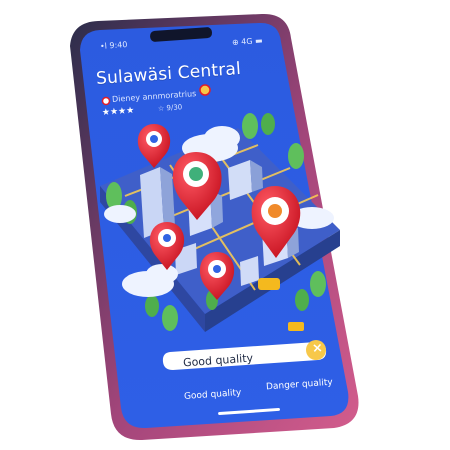 The height and width of the screenshot is (450, 450). What do you see at coordinates (218, 361) in the screenshot?
I see `search-input: Good quality` at bounding box center [218, 361].